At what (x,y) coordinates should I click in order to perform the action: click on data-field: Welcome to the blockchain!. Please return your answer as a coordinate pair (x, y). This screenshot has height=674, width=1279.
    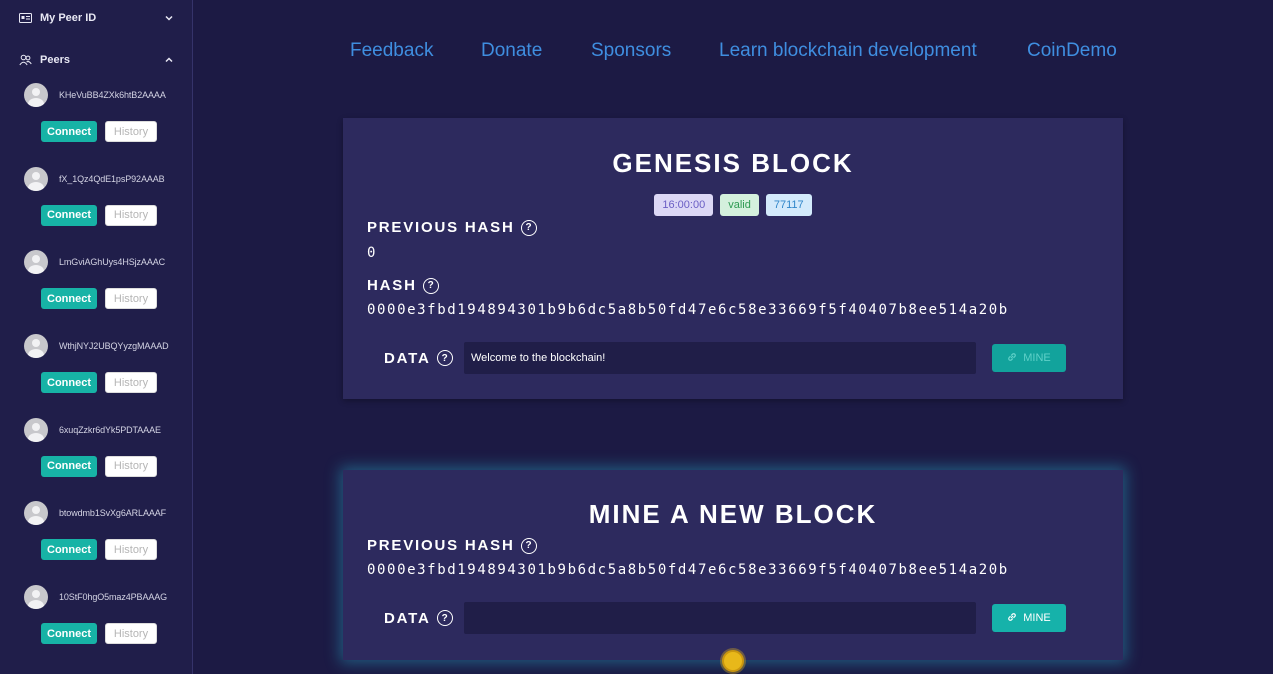
    Looking at the image, I should click on (720, 358).